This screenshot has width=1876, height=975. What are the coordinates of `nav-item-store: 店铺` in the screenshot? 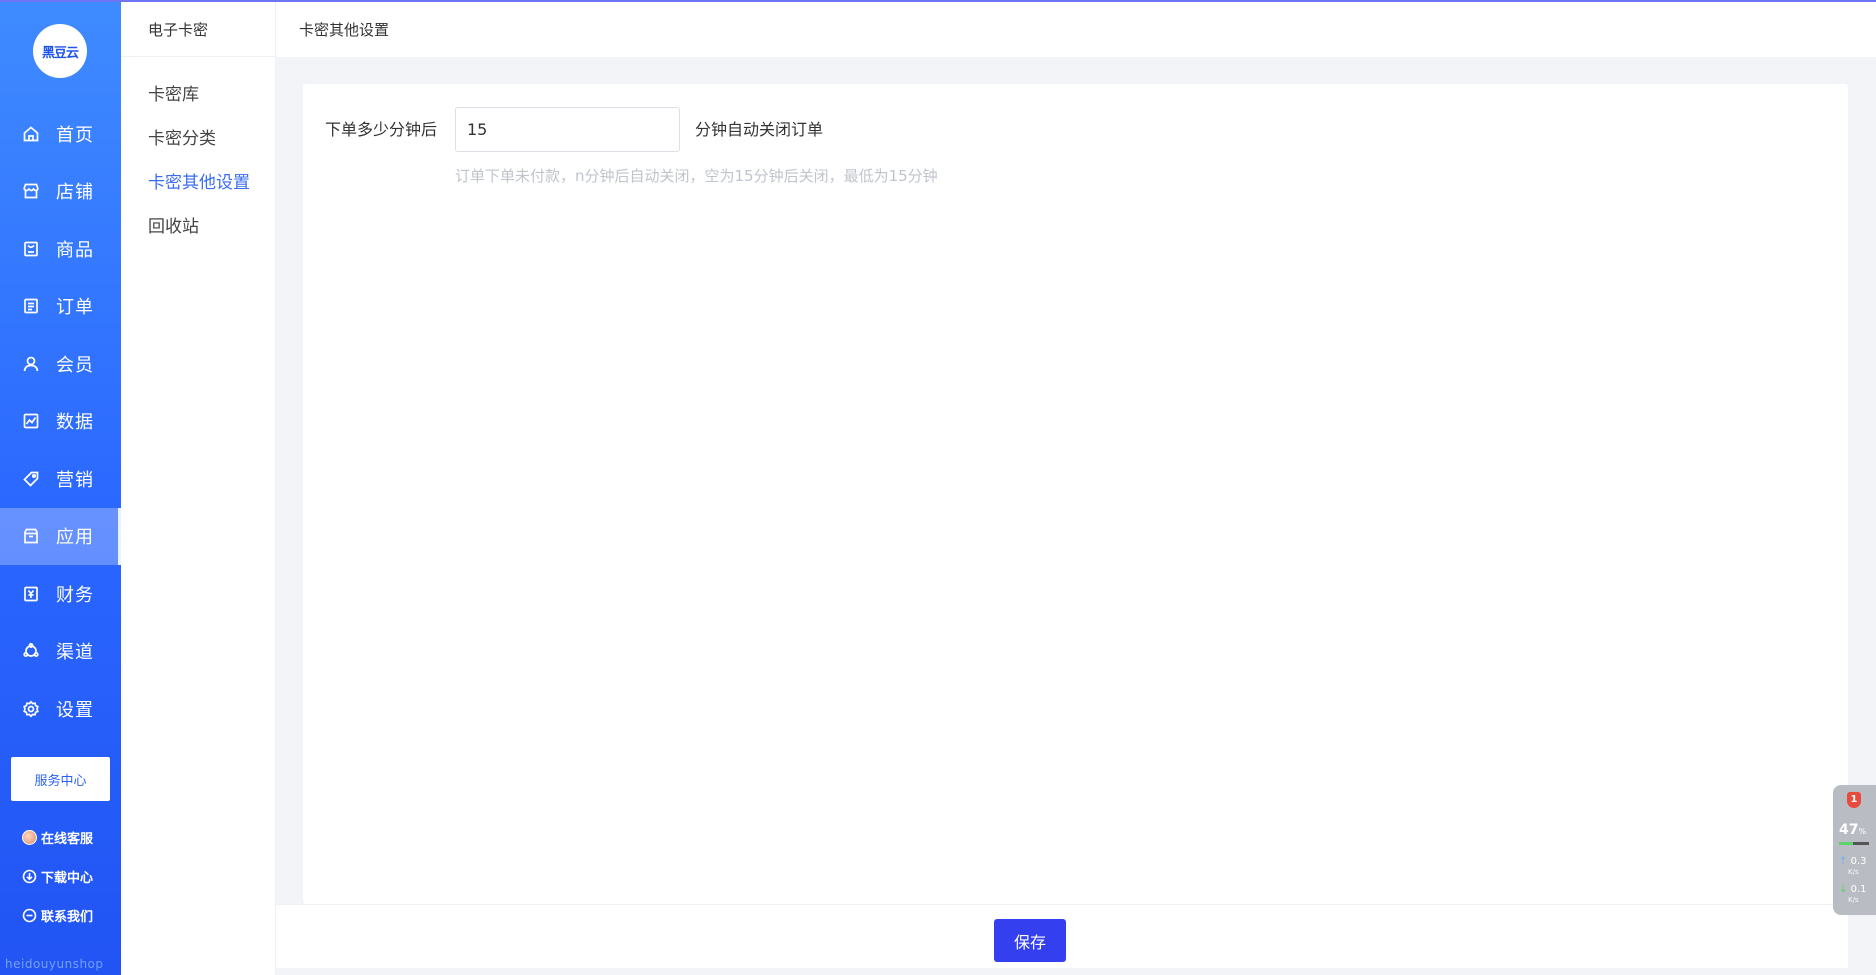 It's located at (60, 192).